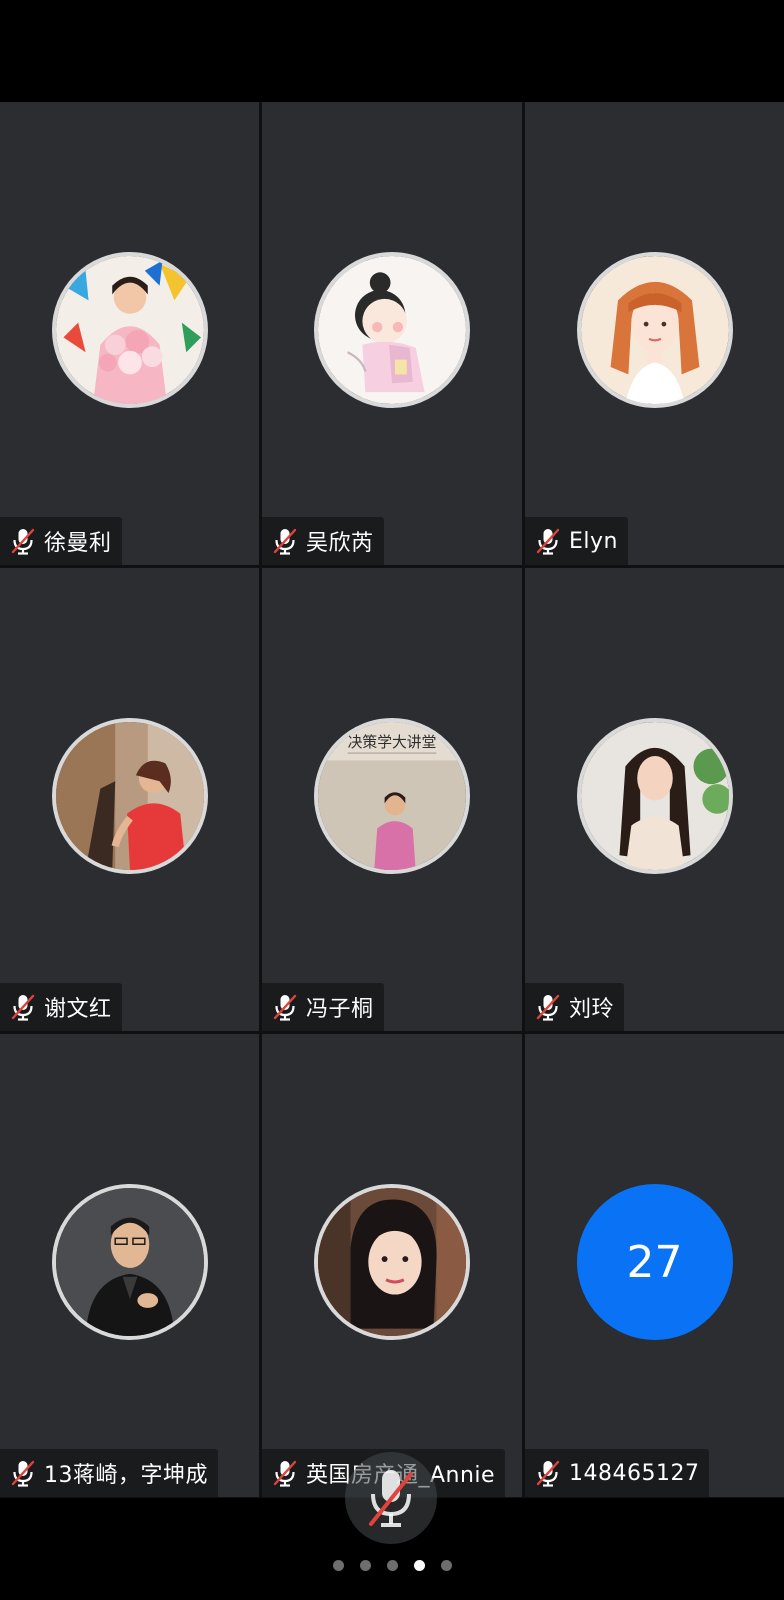 The height and width of the screenshot is (1600, 784). I want to click on page-dot-active, so click(419, 1565).